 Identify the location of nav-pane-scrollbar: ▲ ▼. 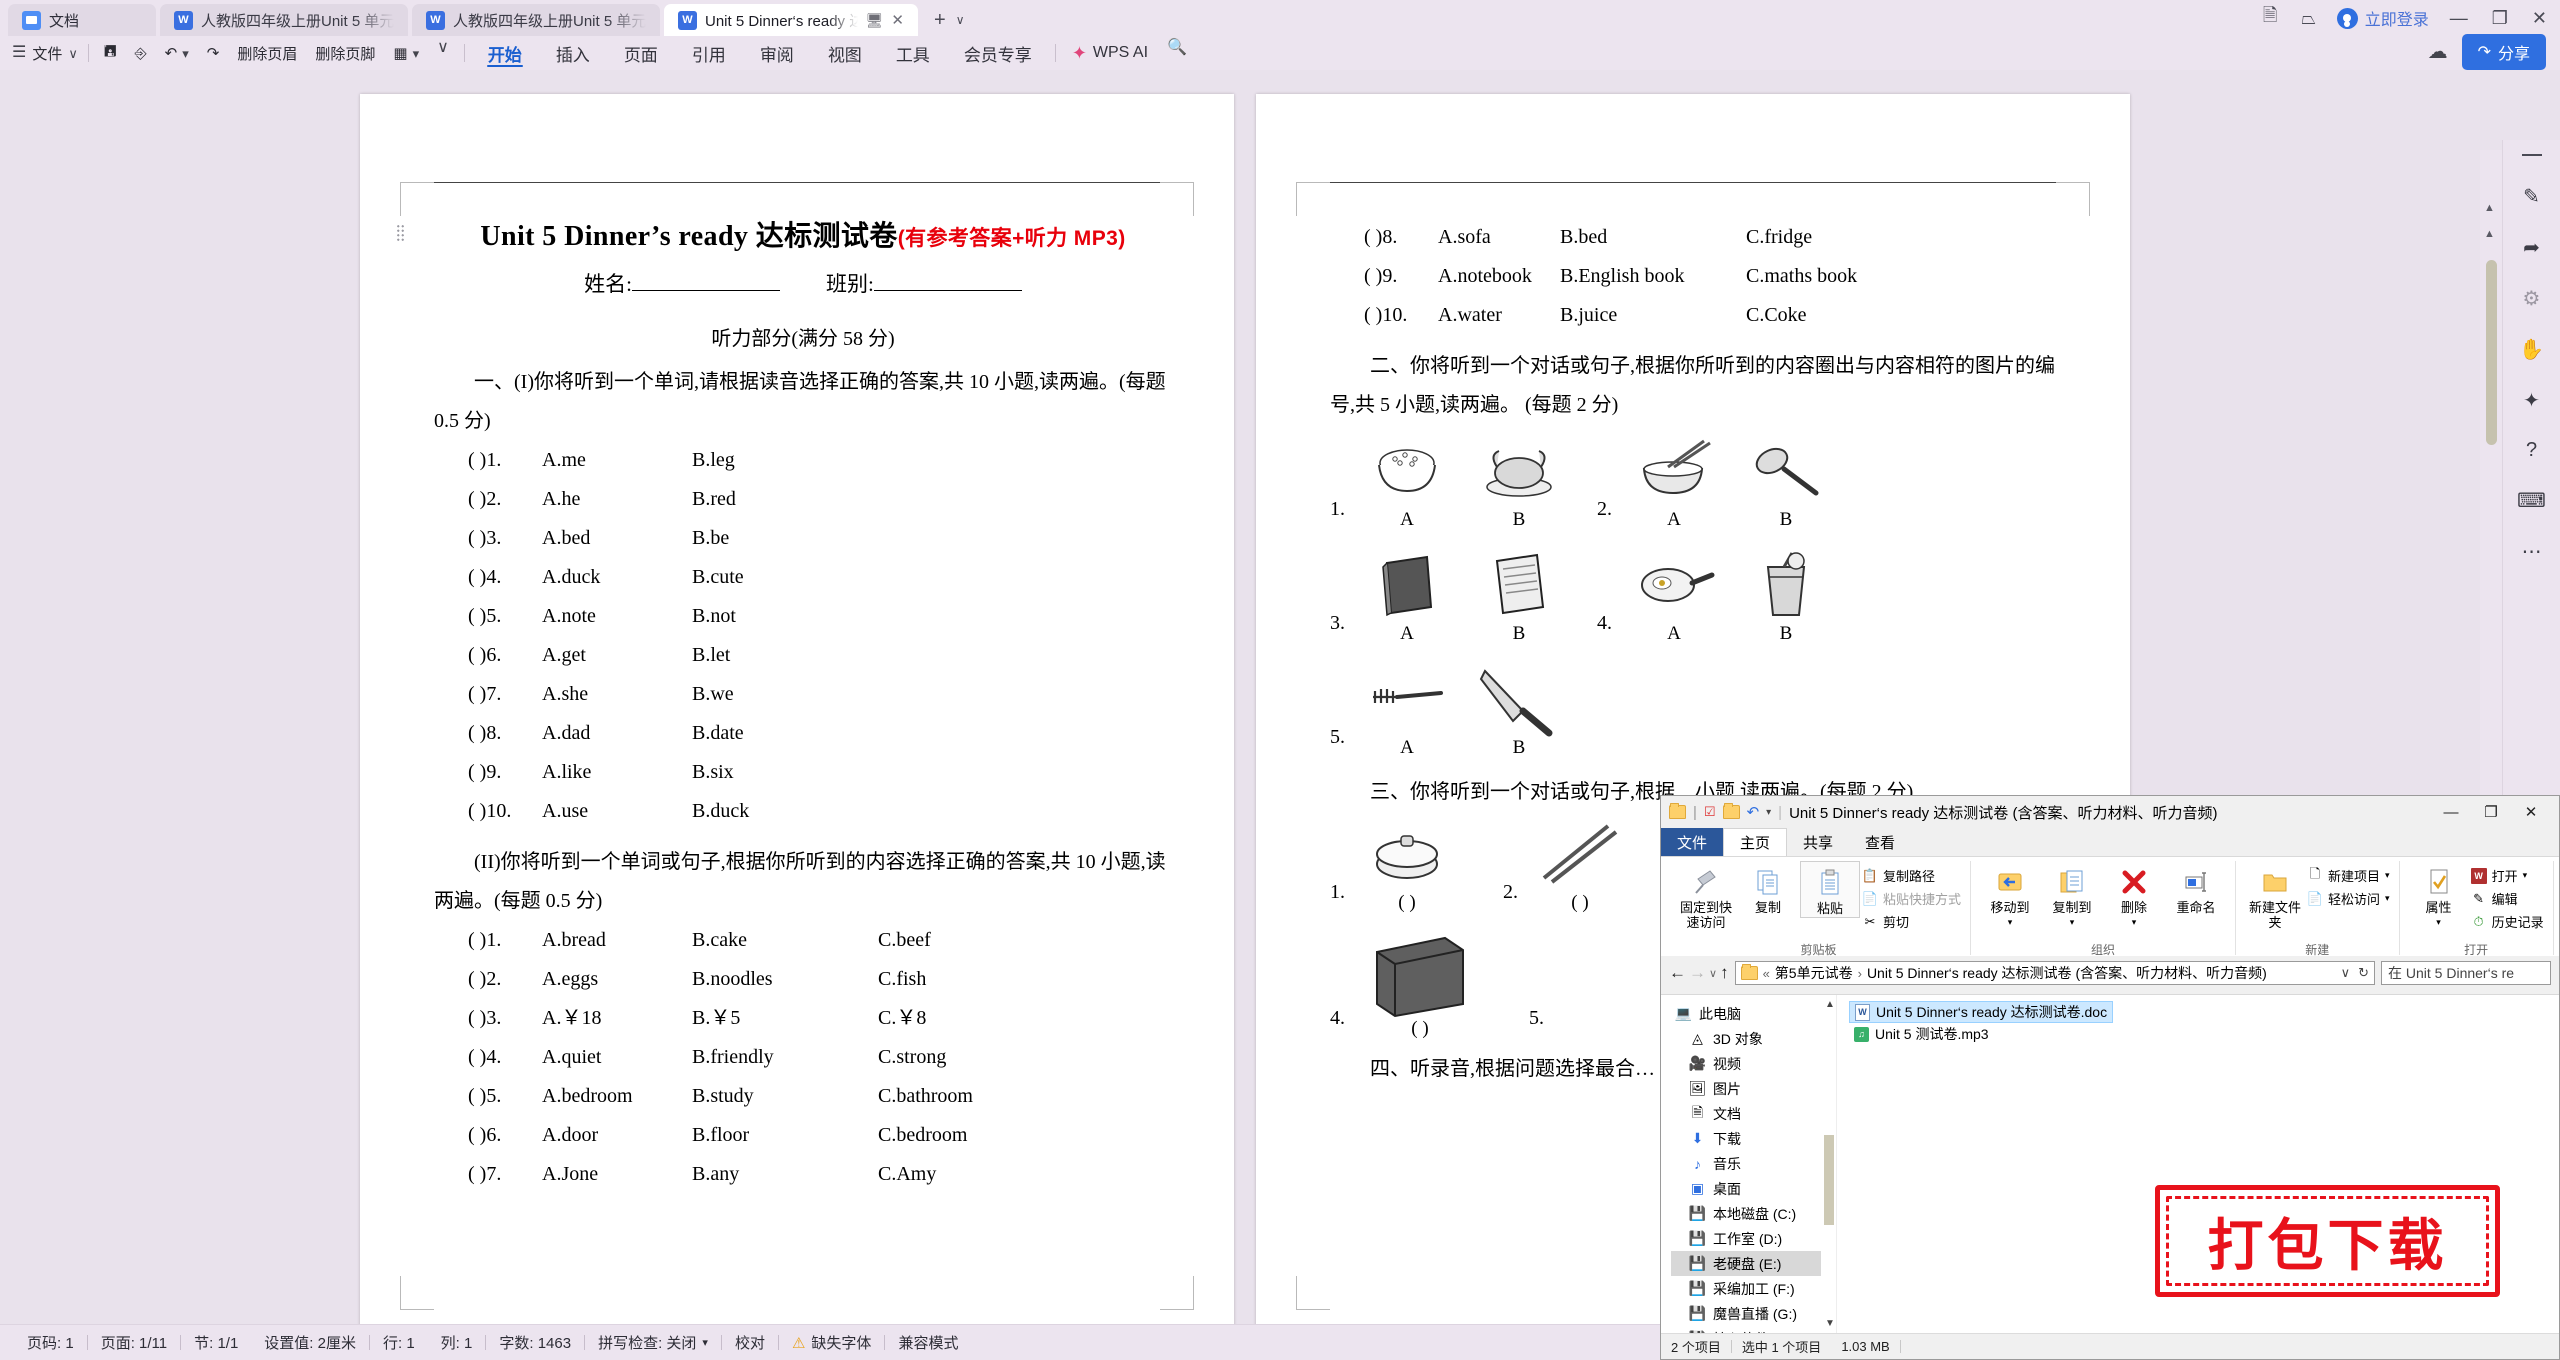
(1828, 1164).